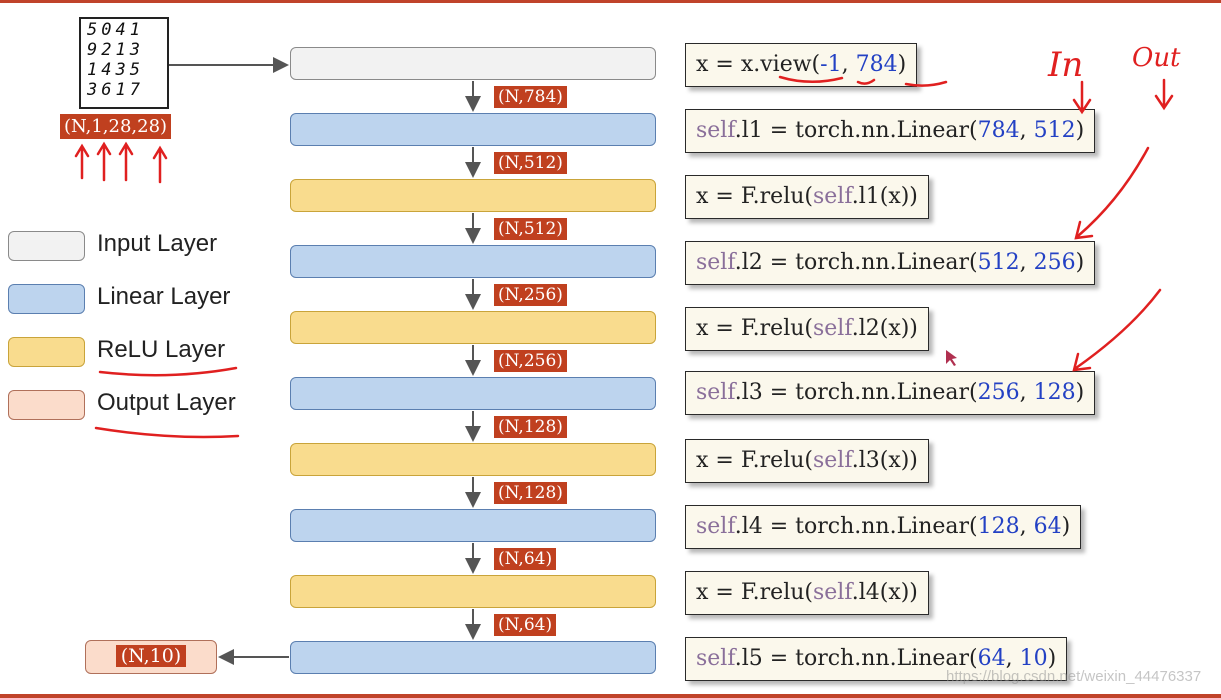 Image resolution: width=1221 pixels, height=698 pixels. I want to click on watermark: https://blog.csdn.net/weixin_44476337, so click(1074, 676).